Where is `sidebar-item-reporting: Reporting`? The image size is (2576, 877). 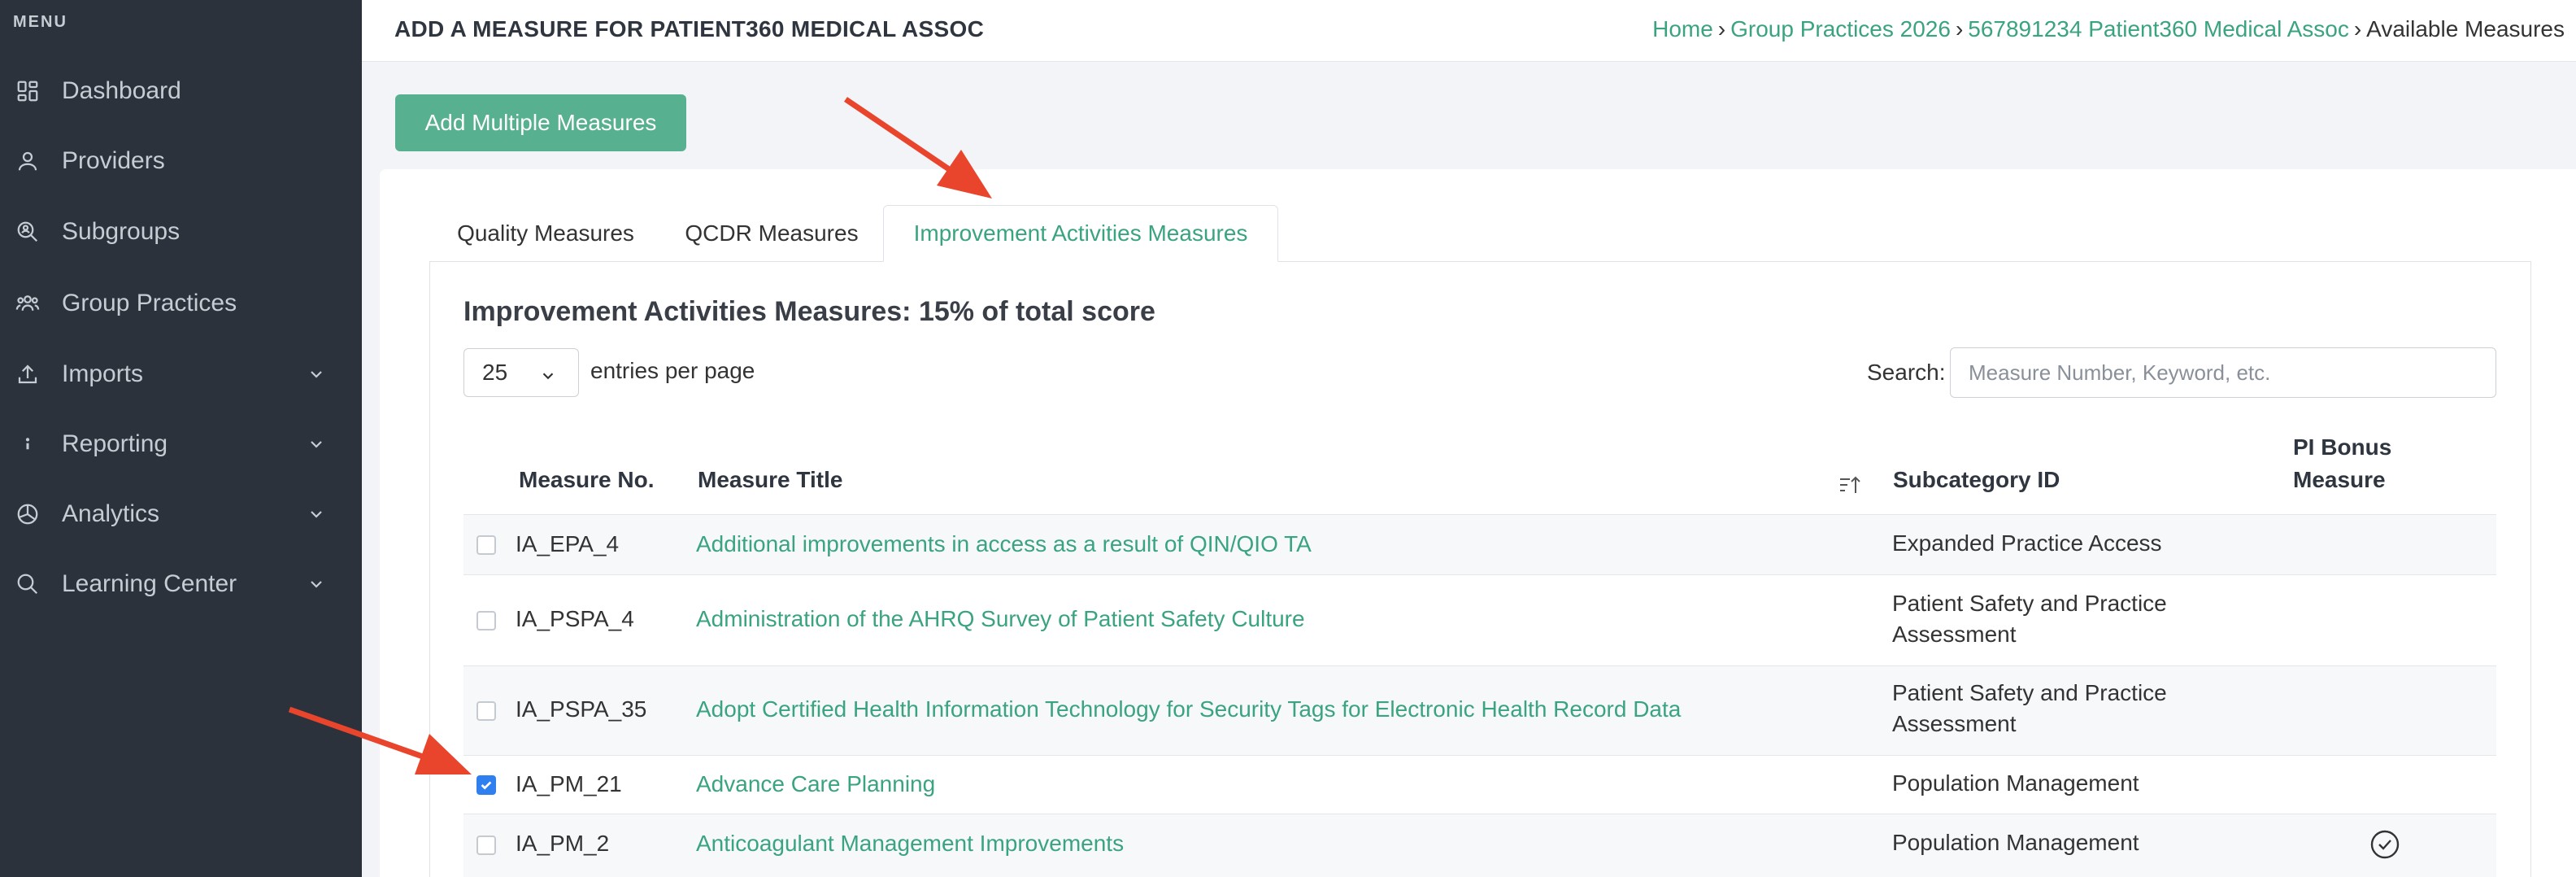
sidebar-item-reporting: Reporting is located at coordinates (181, 444).